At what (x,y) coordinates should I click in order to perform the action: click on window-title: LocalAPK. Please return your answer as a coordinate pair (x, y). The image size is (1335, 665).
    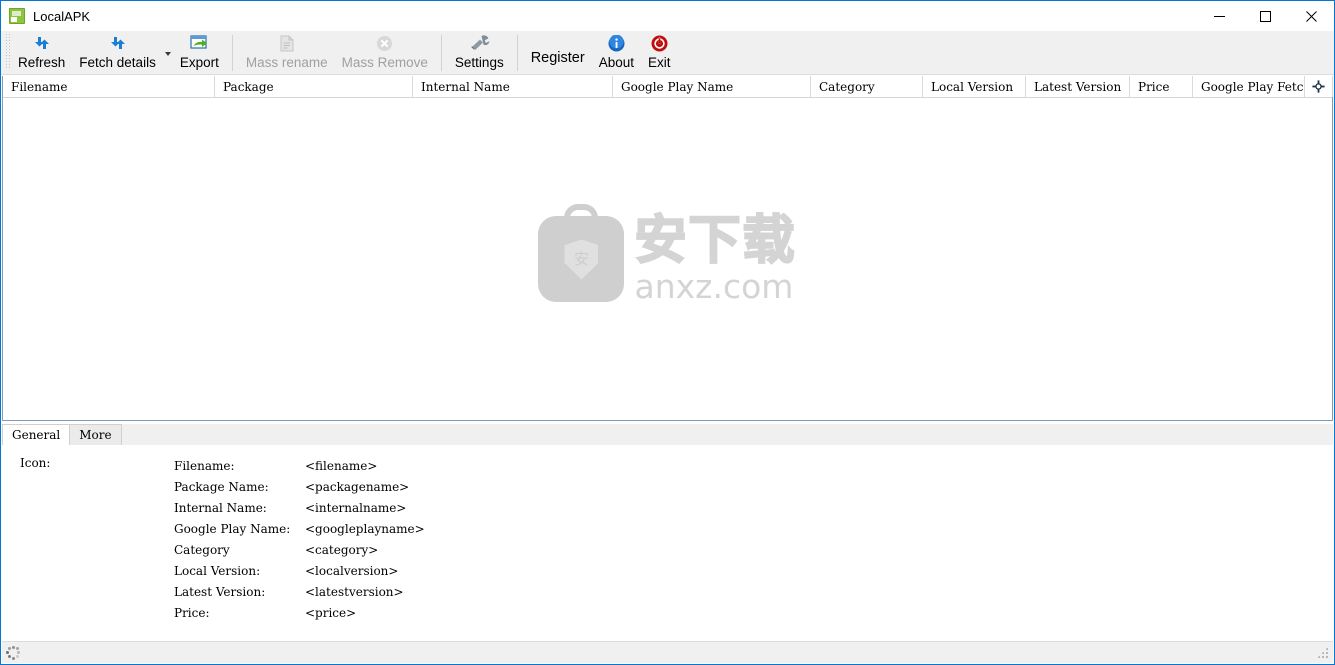
    Looking at the image, I should click on (62, 16).